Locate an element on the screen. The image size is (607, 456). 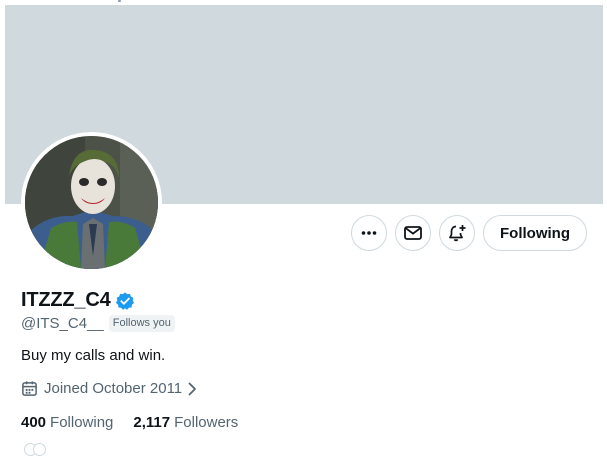
message-button is located at coordinates (413, 233).